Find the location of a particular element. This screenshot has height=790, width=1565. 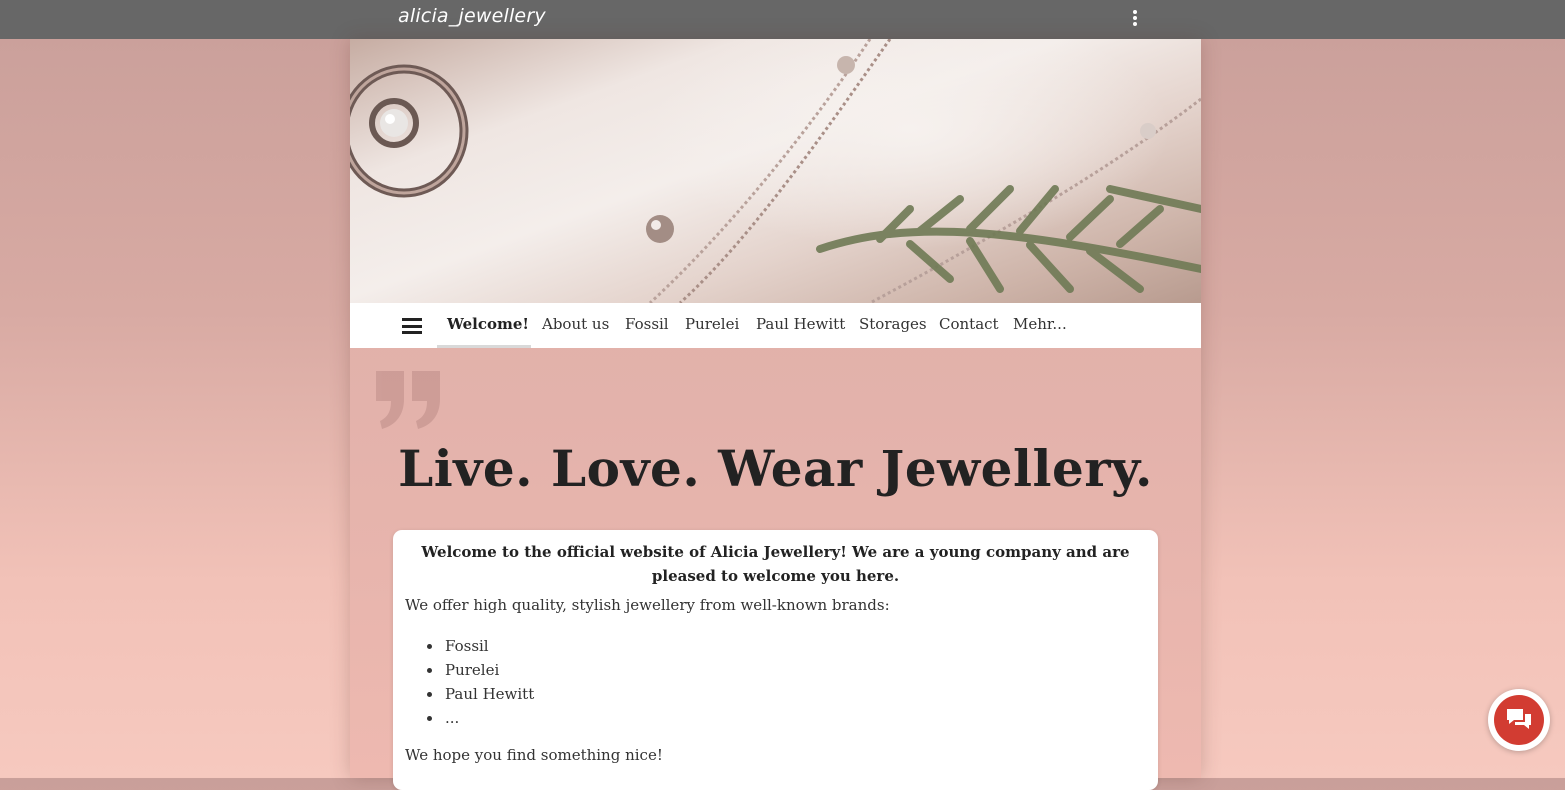

hamburger-icon is located at coordinates (412, 326).